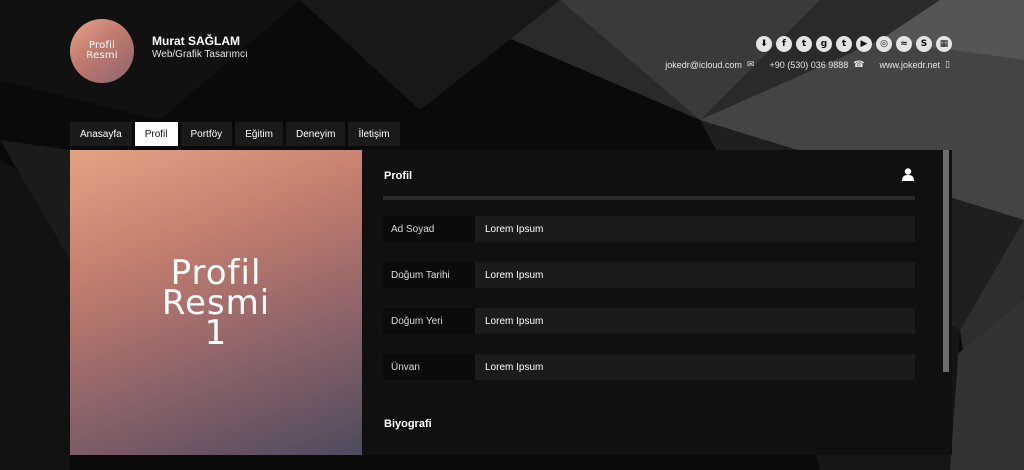 The image size is (1024, 470). I want to click on avatar: Profil Resmi, so click(102, 51).